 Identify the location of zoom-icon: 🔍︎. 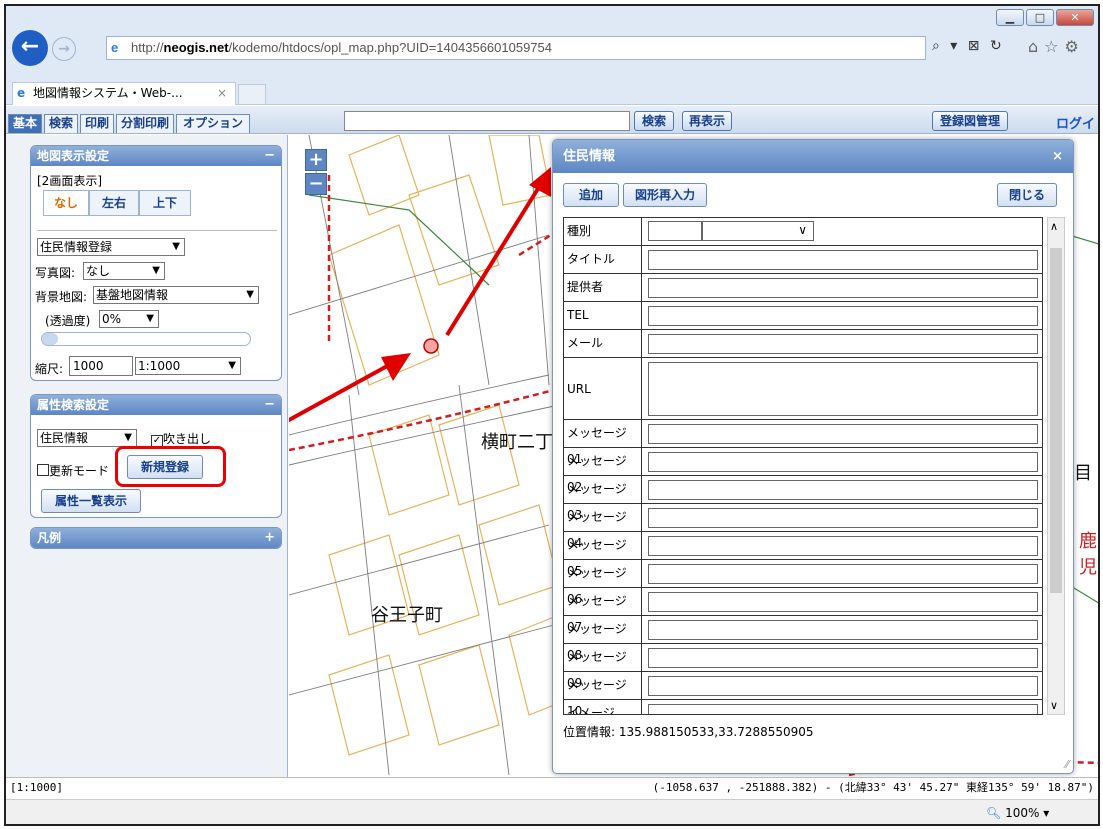
(994, 813).